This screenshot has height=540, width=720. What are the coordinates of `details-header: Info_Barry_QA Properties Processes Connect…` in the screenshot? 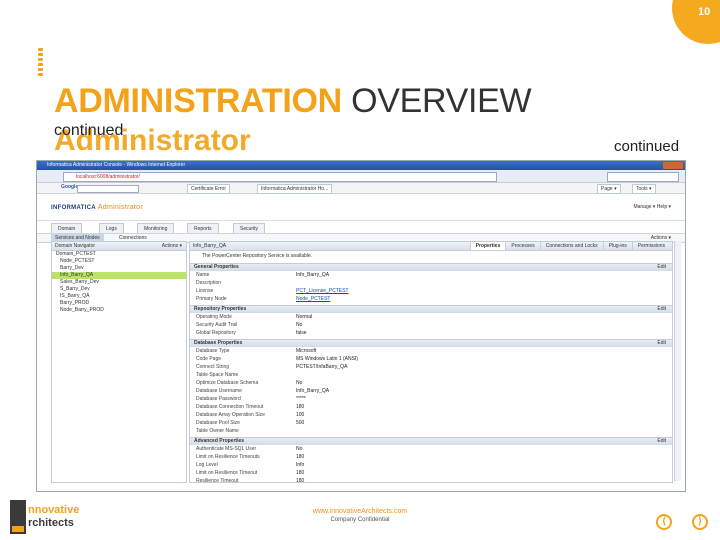 It's located at (431, 246).